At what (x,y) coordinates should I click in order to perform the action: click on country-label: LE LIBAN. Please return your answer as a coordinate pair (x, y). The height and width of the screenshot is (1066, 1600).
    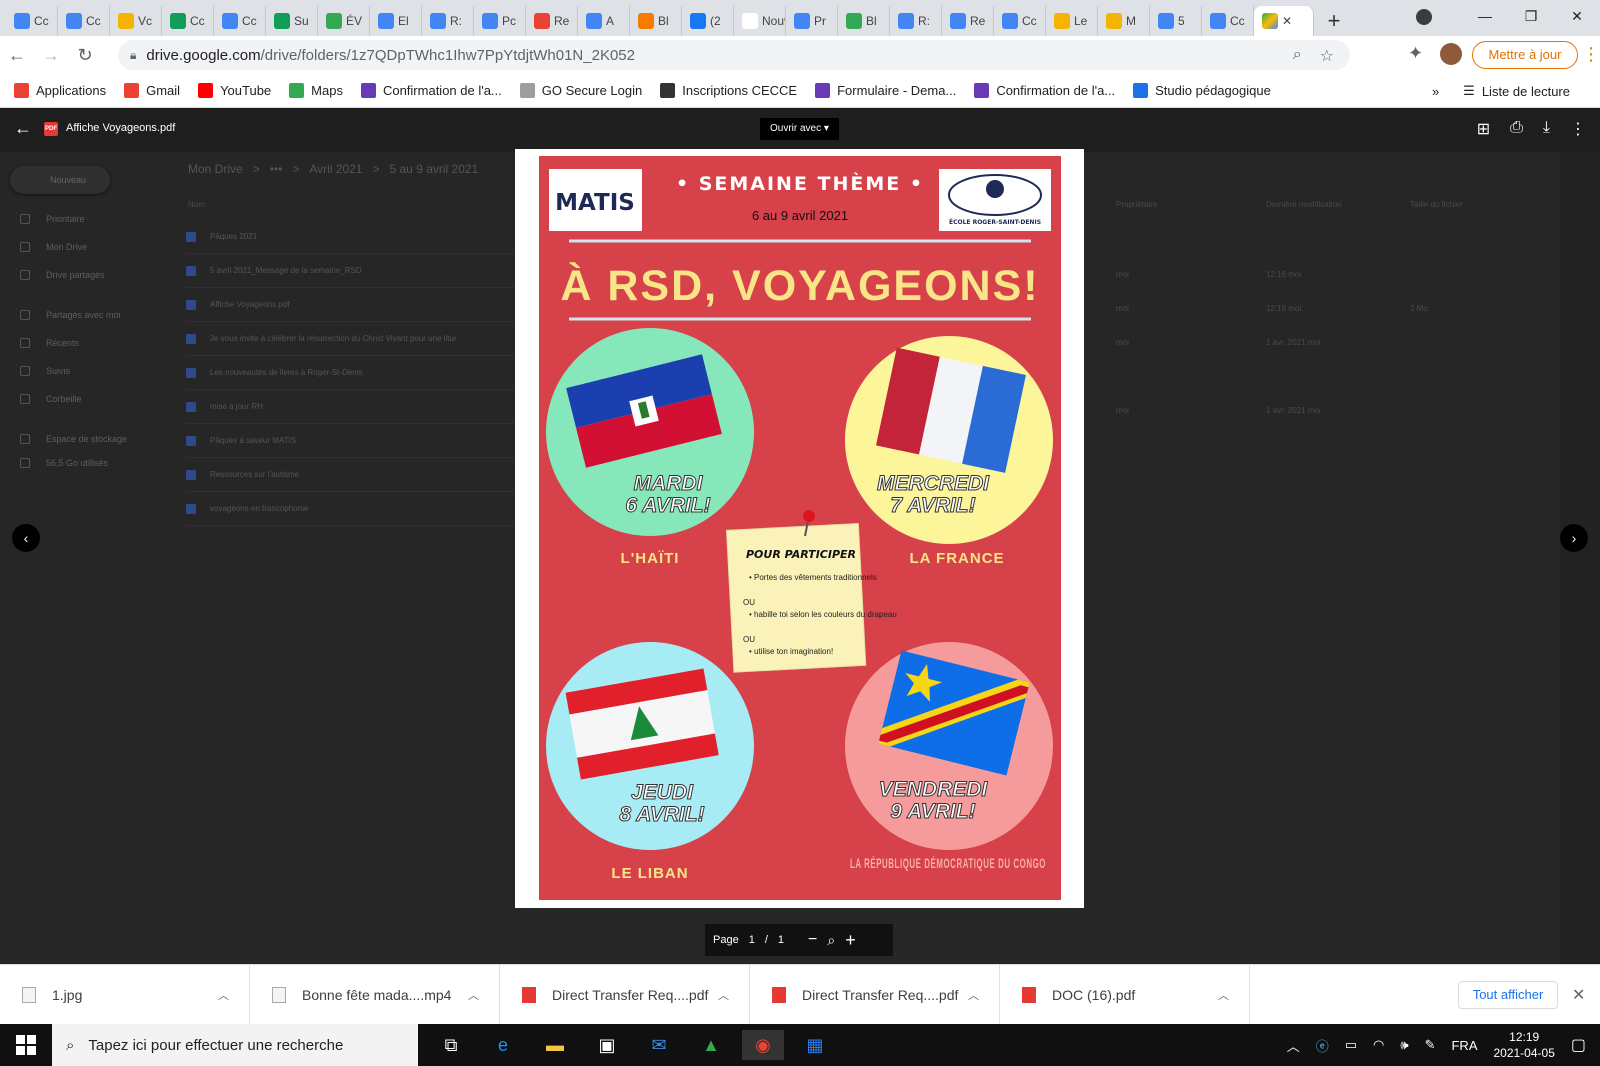
    Looking at the image, I should click on (649, 873).